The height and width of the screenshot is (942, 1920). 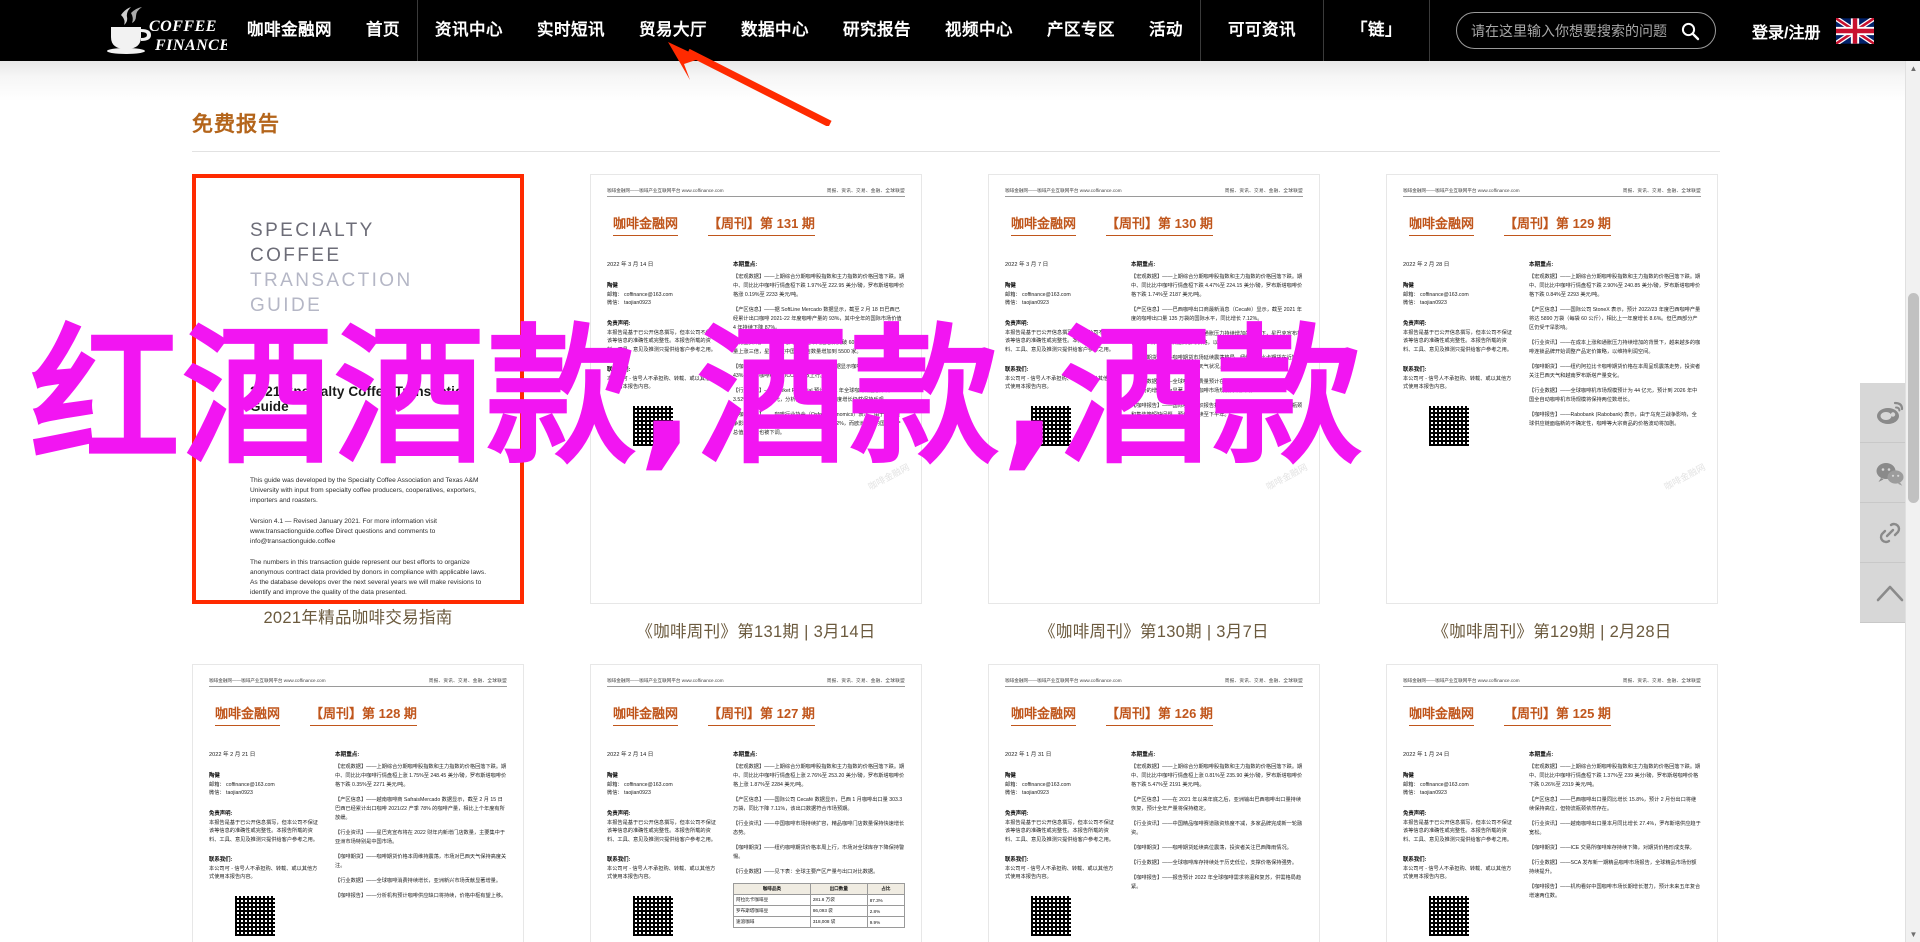 I want to click on doc-point: 【咖啡报告】——分析机构预计咖啡供应缺口将持续，价格中枢有望上移。, so click(x=421, y=896).